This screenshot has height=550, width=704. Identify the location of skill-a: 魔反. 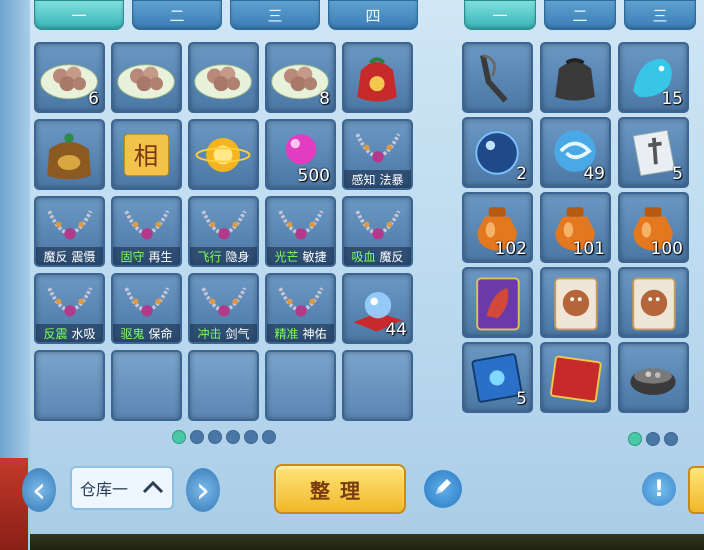
(55, 256).